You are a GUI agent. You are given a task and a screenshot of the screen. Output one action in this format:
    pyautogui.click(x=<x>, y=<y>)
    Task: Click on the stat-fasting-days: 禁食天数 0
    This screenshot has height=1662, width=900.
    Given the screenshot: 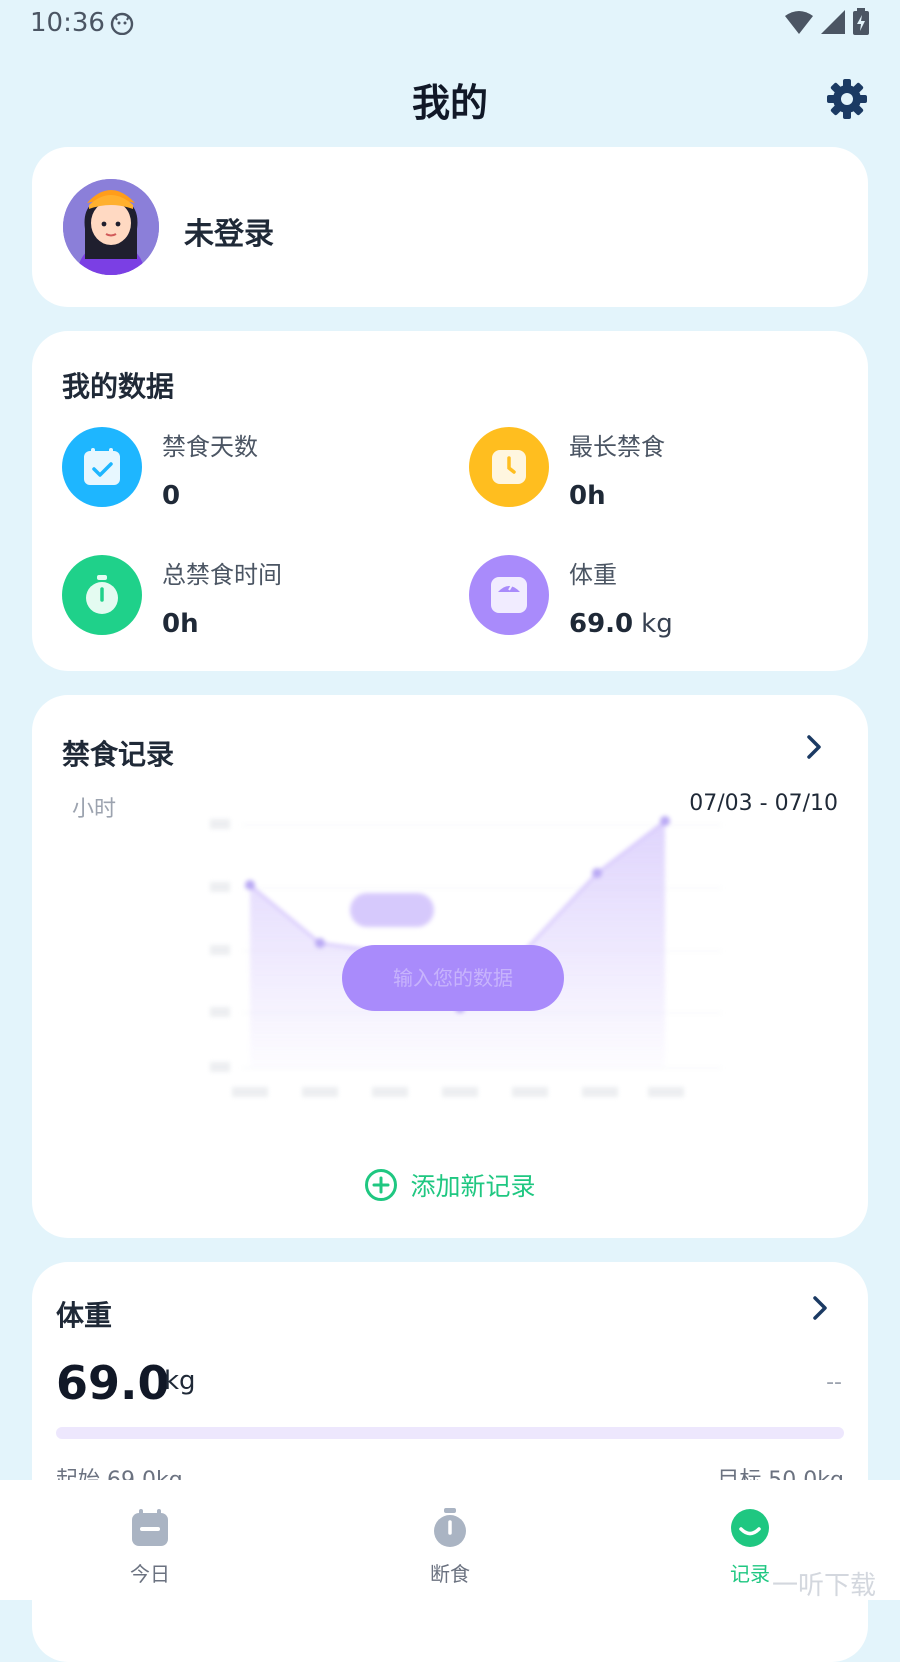 What is the action you would take?
    pyautogui.click(x=242, y=472)
    